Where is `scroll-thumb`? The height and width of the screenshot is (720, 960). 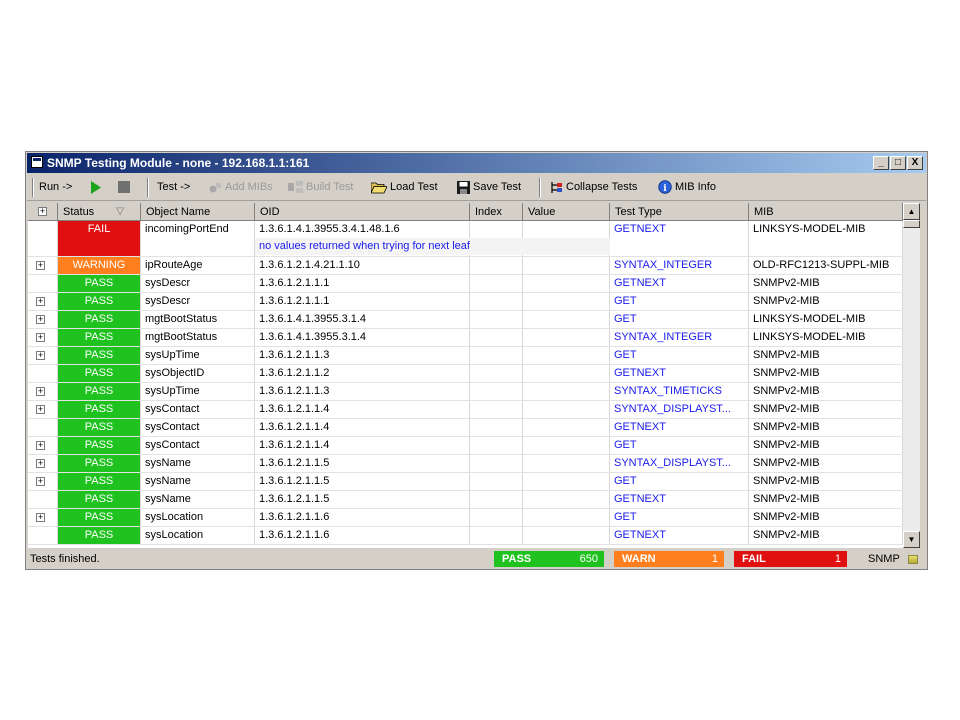 scroll-thumb is located at coordinates (911, 224).